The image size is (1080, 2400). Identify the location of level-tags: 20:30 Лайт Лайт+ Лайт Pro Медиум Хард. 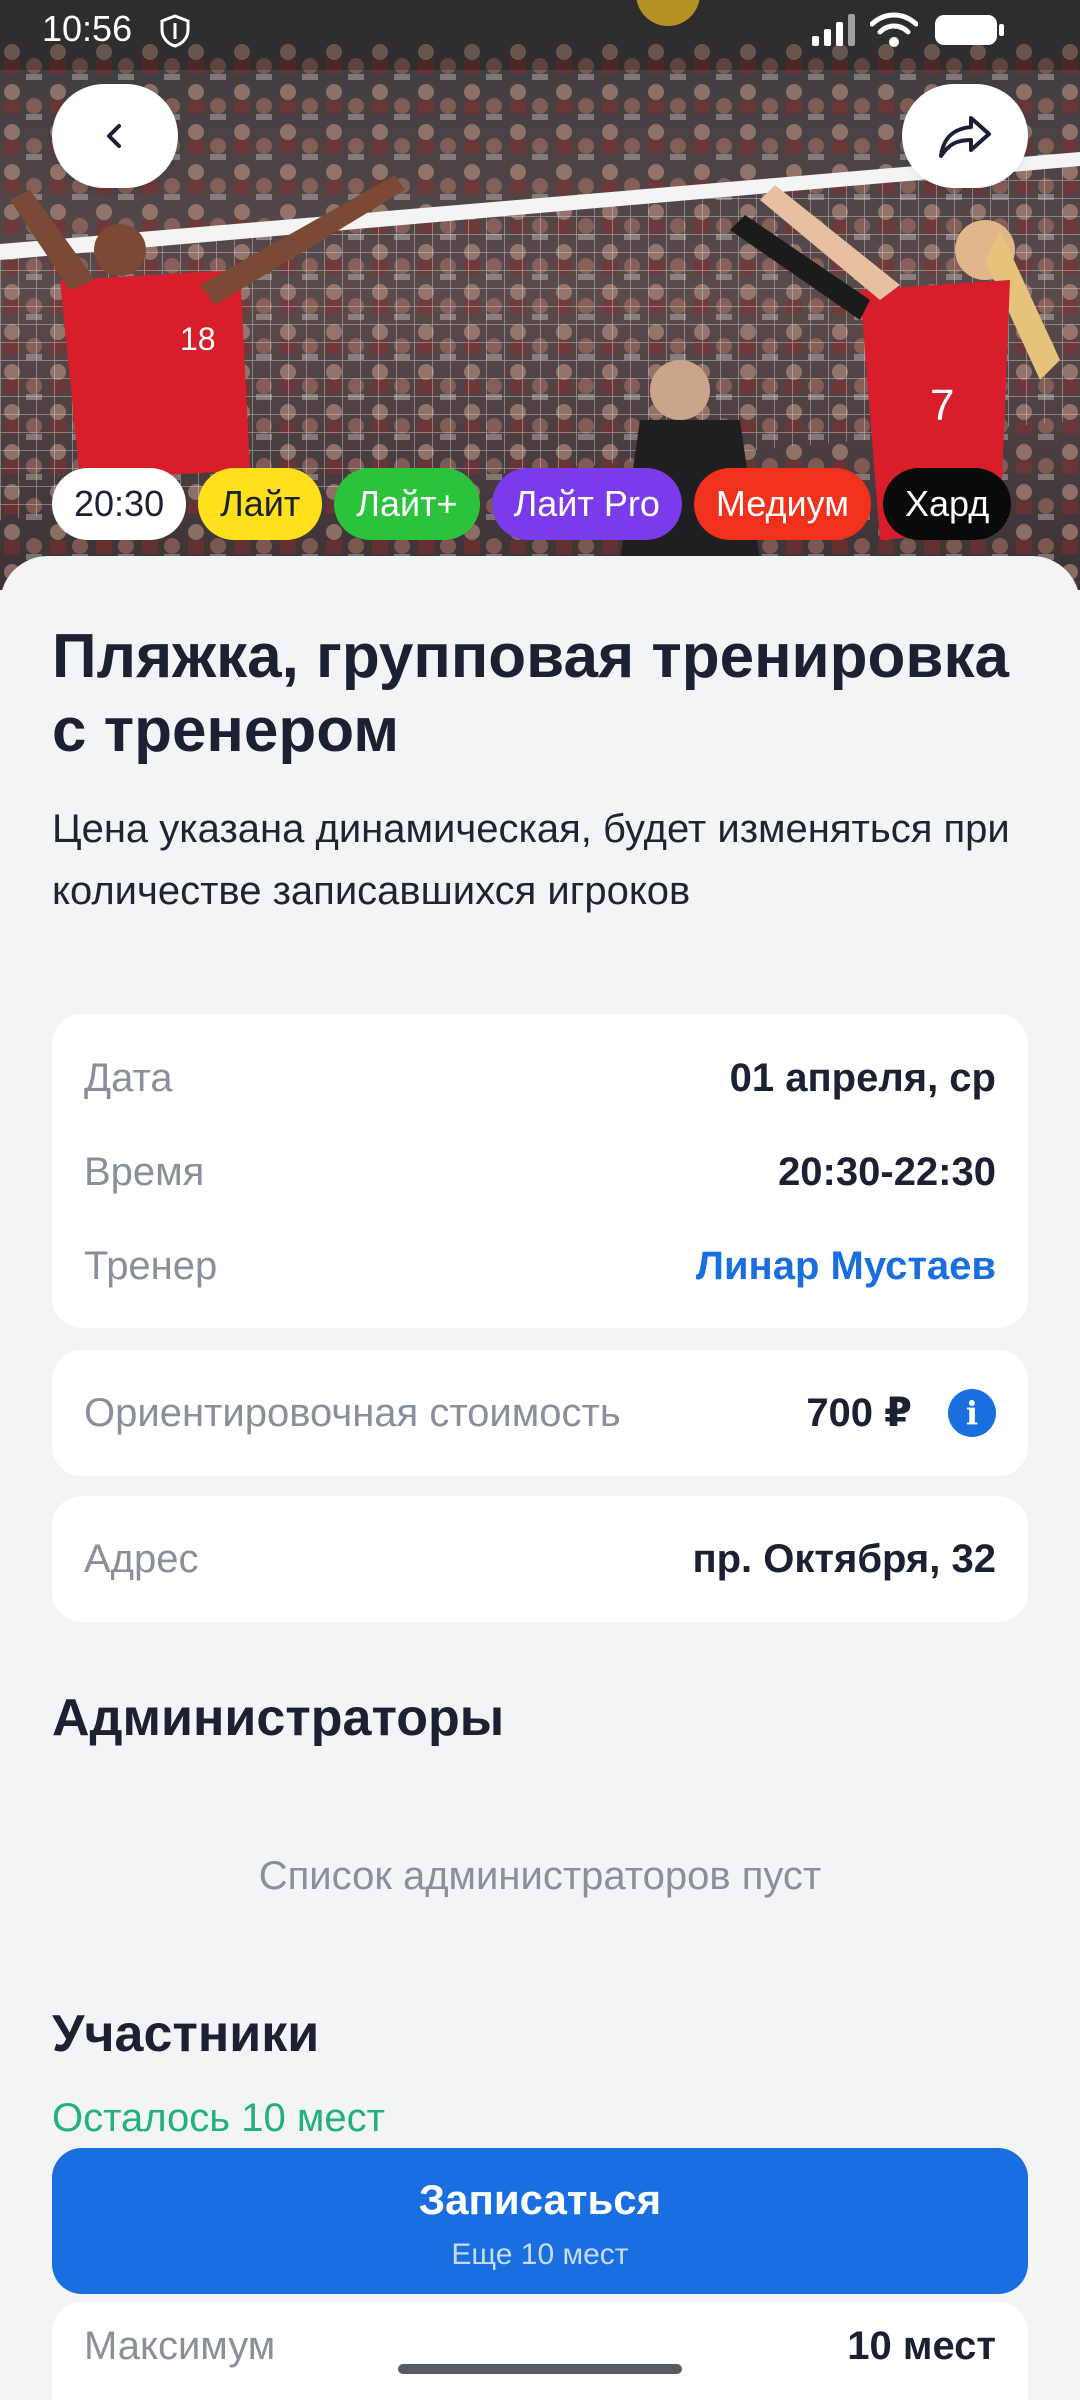
(532, 504).